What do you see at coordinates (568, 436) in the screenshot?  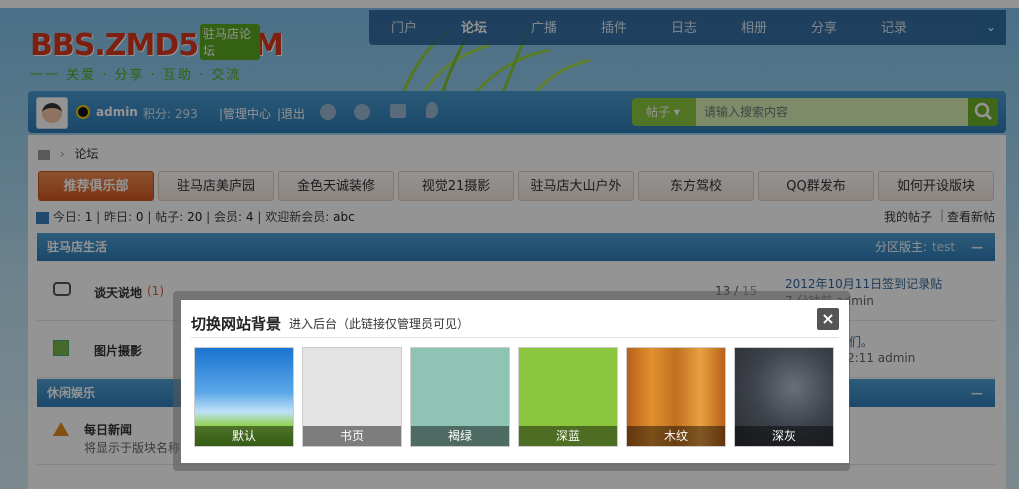 I see `theme-label: 深蓝` at bounding box center [568, 436].